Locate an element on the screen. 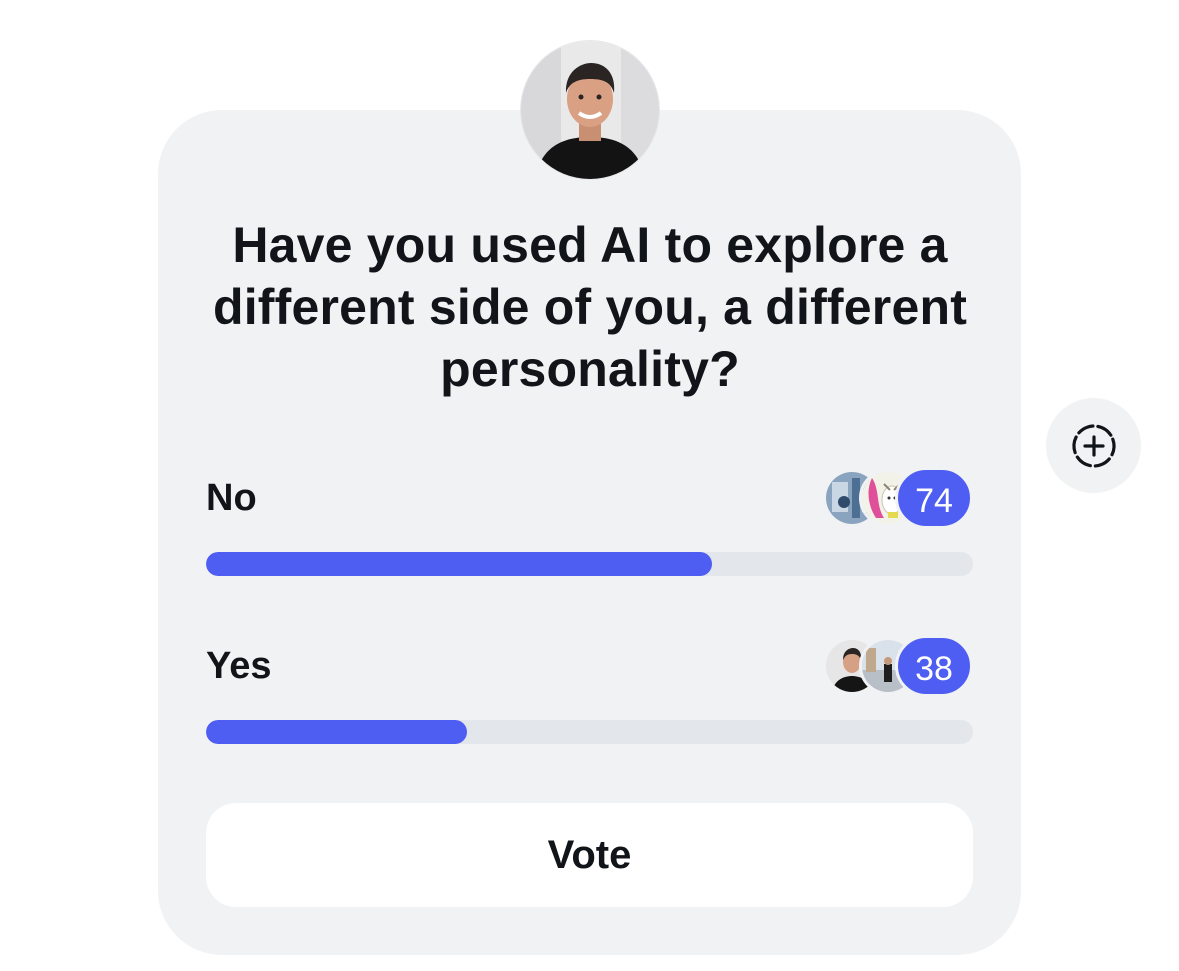 The height and width of the screenshot is (971, 1179). vote-button: Vote is located at coordinates (589, 855).